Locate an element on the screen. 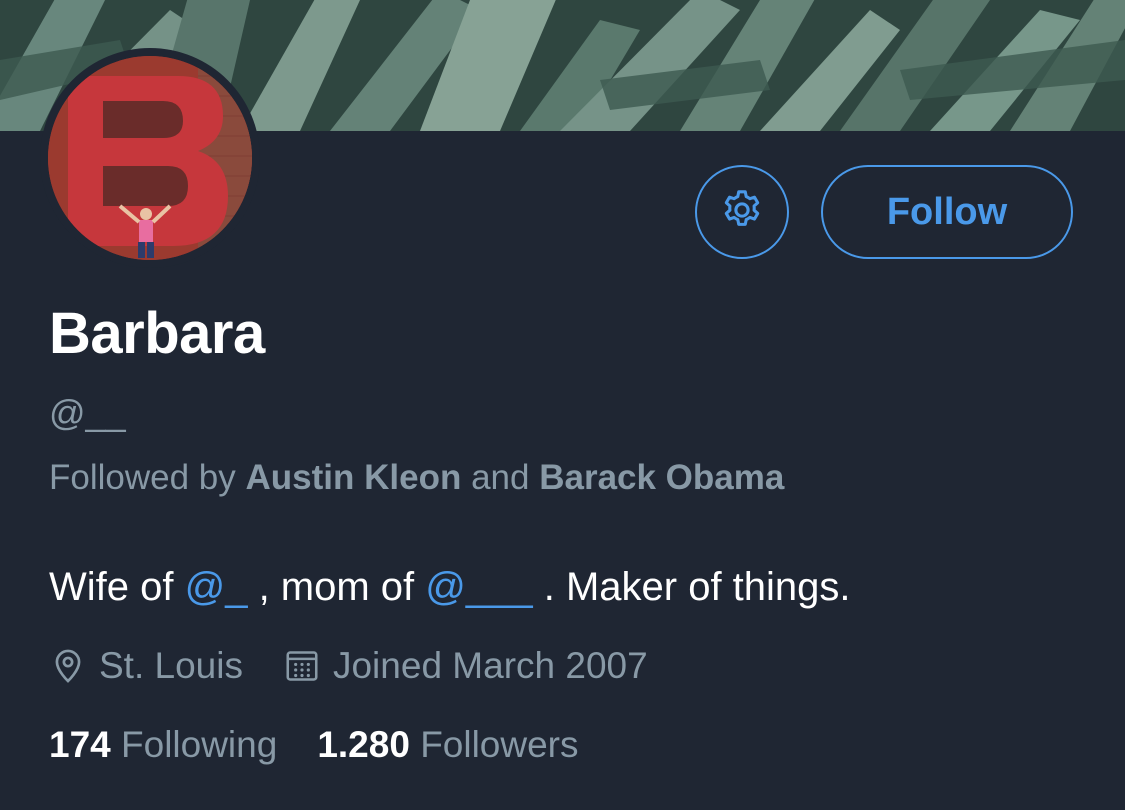 The image size is (1125, 810). follow-button: Follow is located at coordinates (947, 212).